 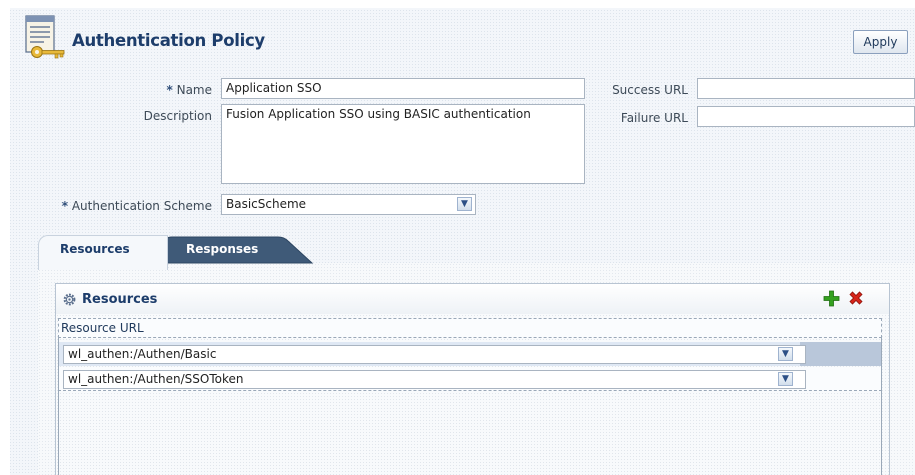 I want to click on table-left-border, so click(x=58, y=406).